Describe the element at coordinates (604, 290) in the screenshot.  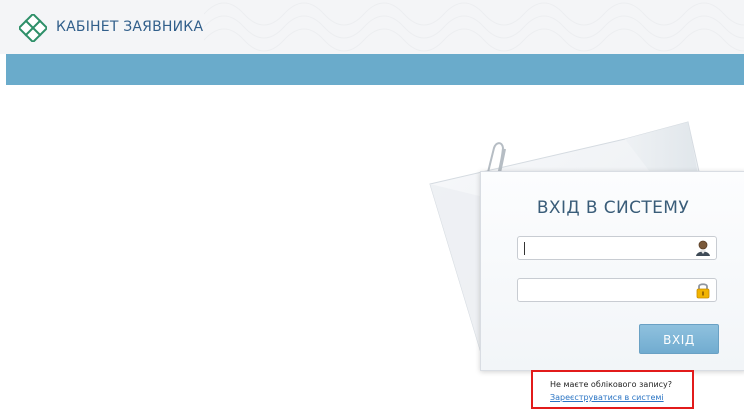
I see `password-input` at that location.